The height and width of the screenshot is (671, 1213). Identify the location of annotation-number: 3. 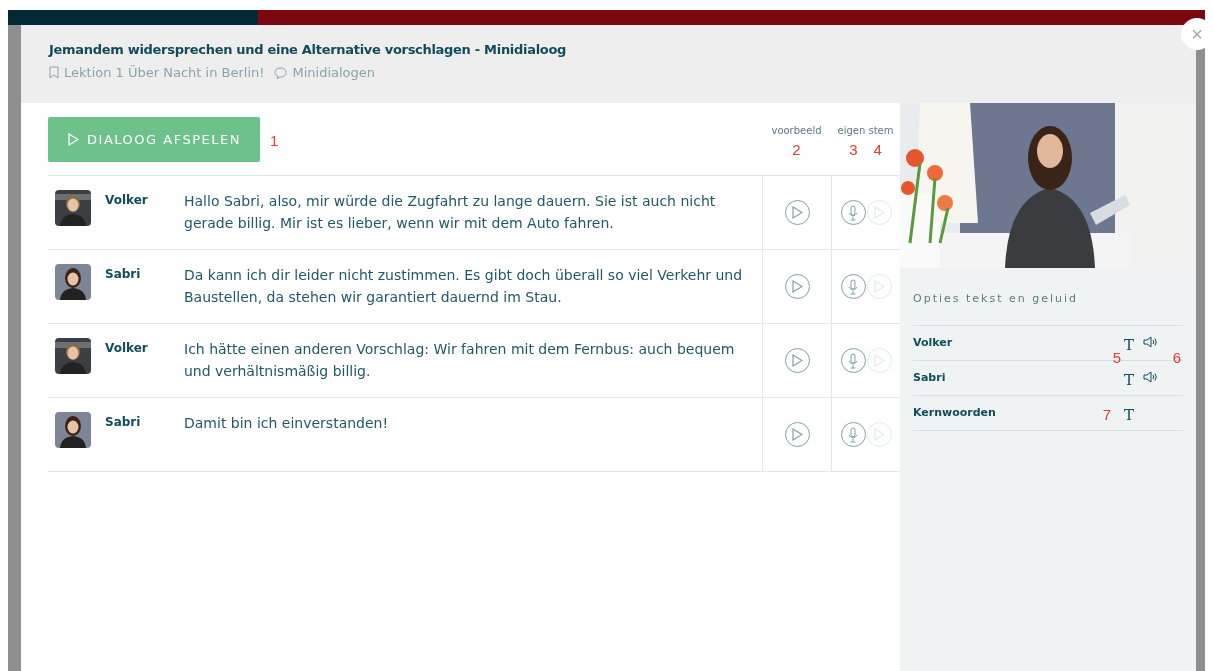
(853, 149).